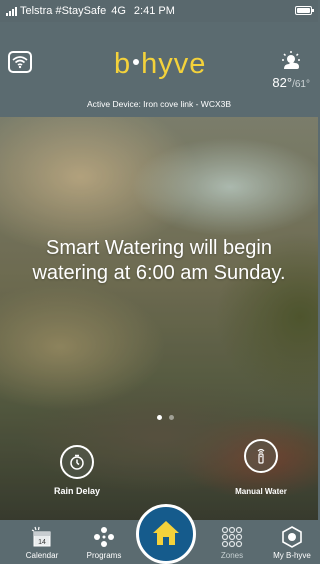 Image resolution: width=320 pixels, height=564 pixels. I want to click on wifi-connection-button, so click(20, 62).